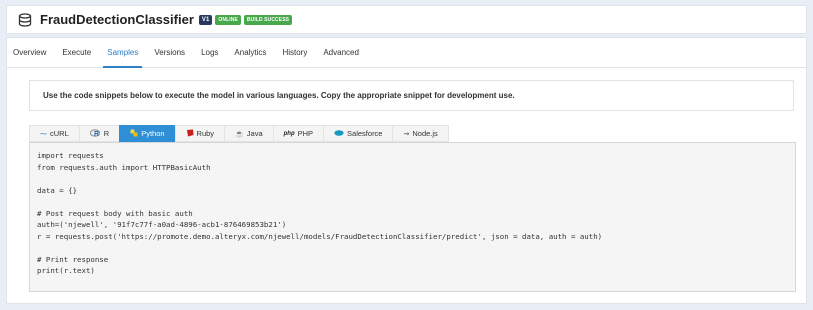 Image resolution: width=813 pixels, height=310 pixels. I want to click on model-name: FraudDetectionClassifier, so click(117, 19).